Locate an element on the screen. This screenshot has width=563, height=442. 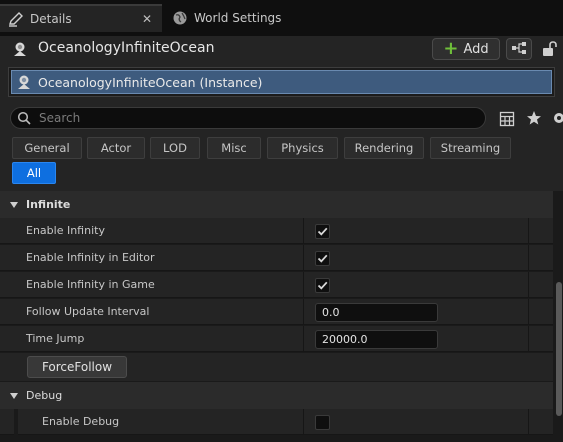
tab-world-settings: World Settings is located at coordinates (229, 18).